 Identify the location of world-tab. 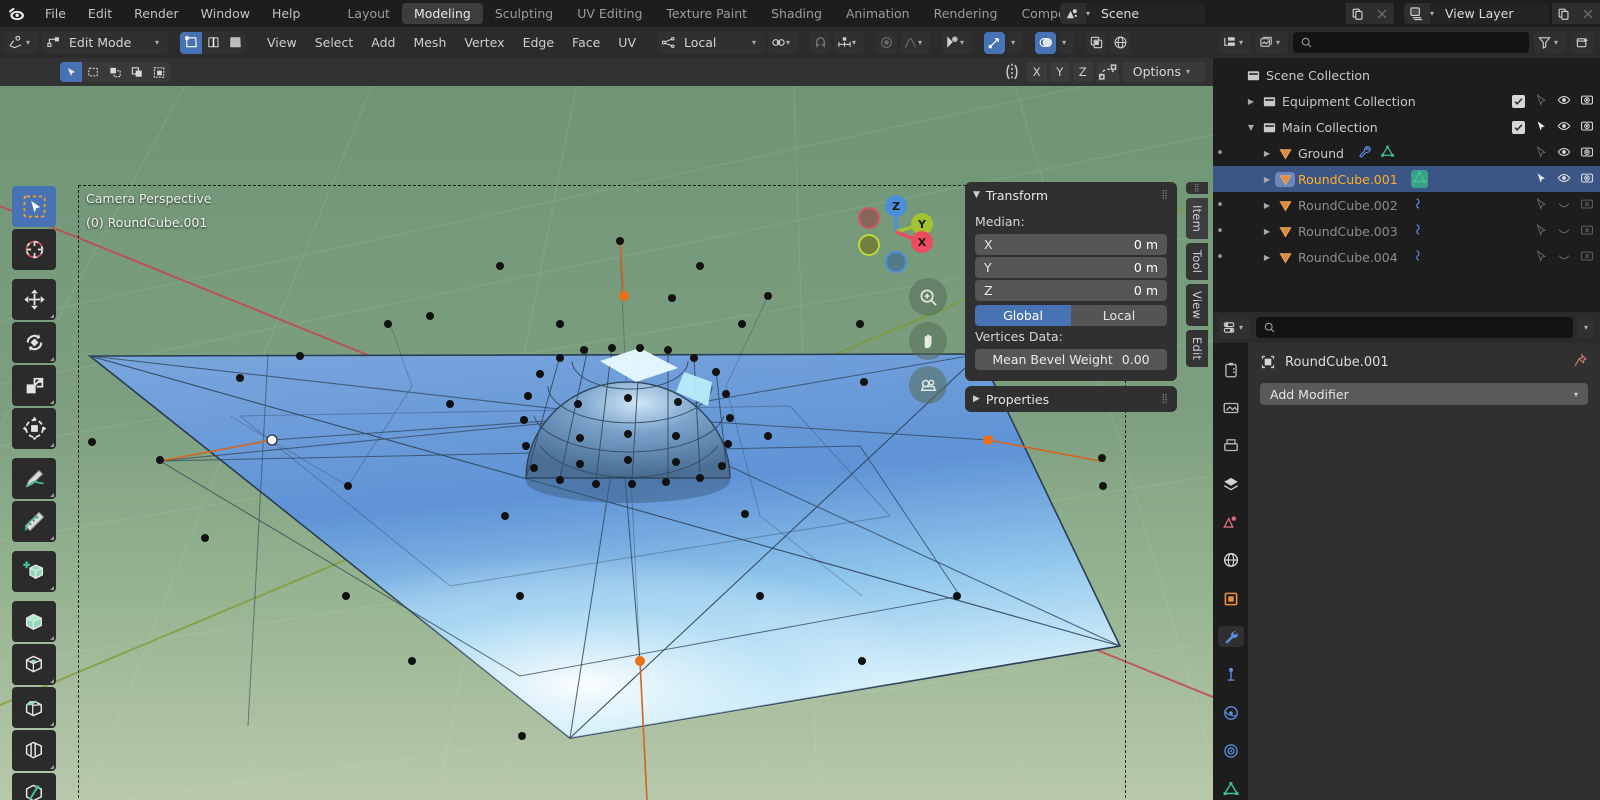
(1231, 560).